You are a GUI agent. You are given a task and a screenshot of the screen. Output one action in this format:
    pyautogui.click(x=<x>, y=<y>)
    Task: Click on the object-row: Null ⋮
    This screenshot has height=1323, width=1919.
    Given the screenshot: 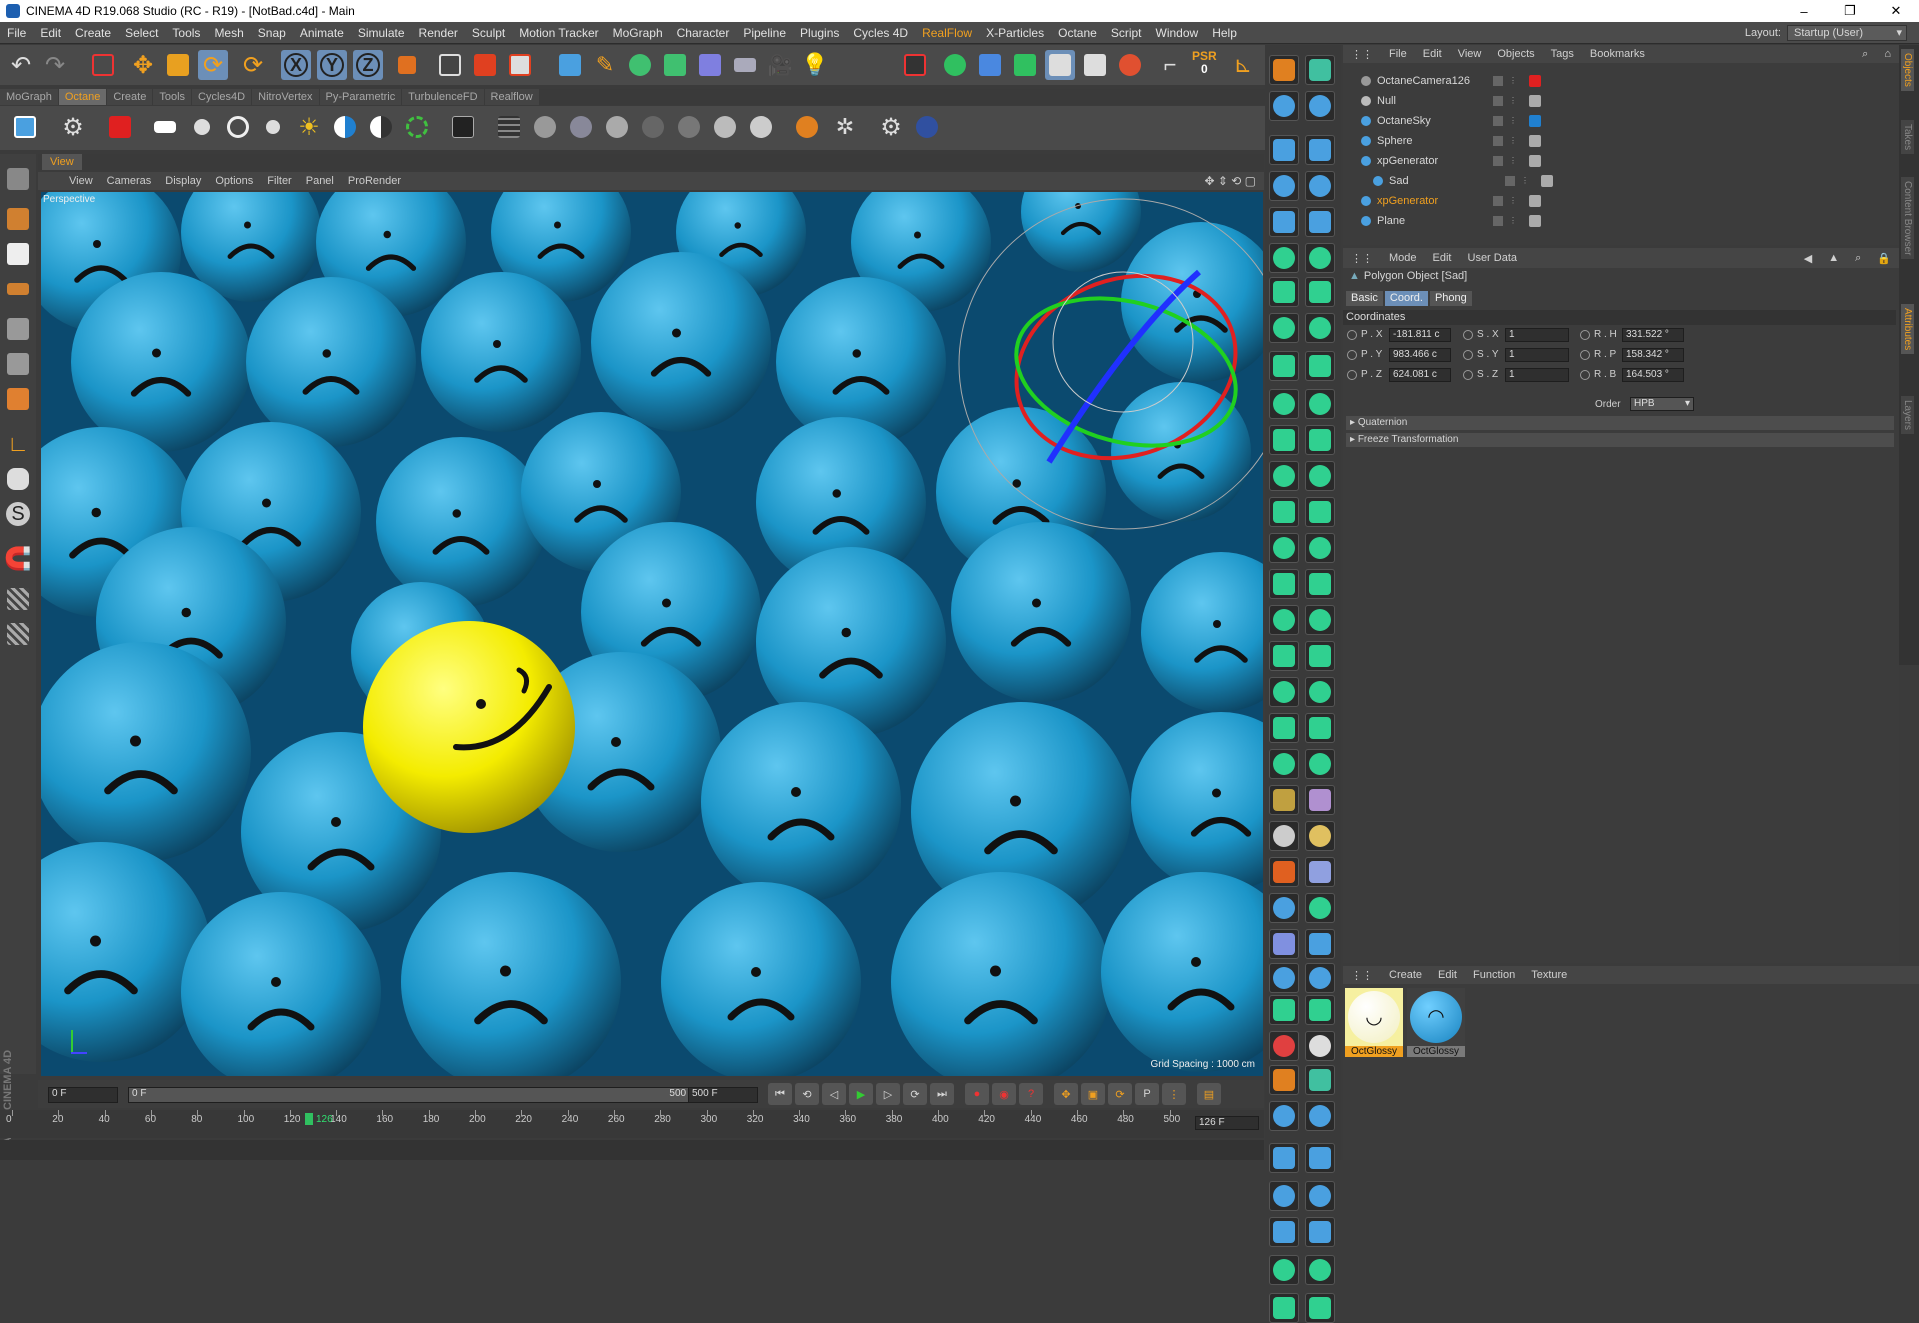 What is the action you would take?
    pyautogui.click(x=1608, y=101)
    